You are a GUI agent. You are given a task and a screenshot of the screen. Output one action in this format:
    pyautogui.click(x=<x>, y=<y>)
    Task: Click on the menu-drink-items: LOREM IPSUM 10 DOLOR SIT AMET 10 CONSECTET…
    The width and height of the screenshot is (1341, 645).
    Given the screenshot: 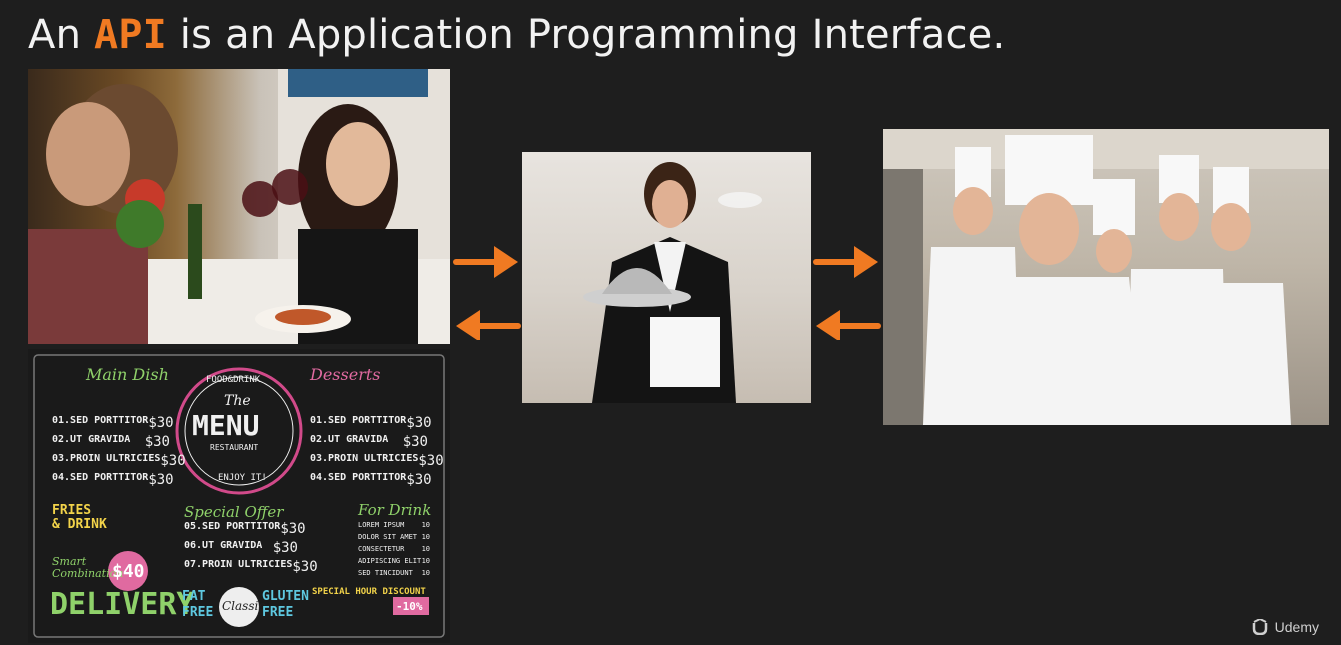 What is the action you would take?
    pyautogui.click(x=394, y=551)
    